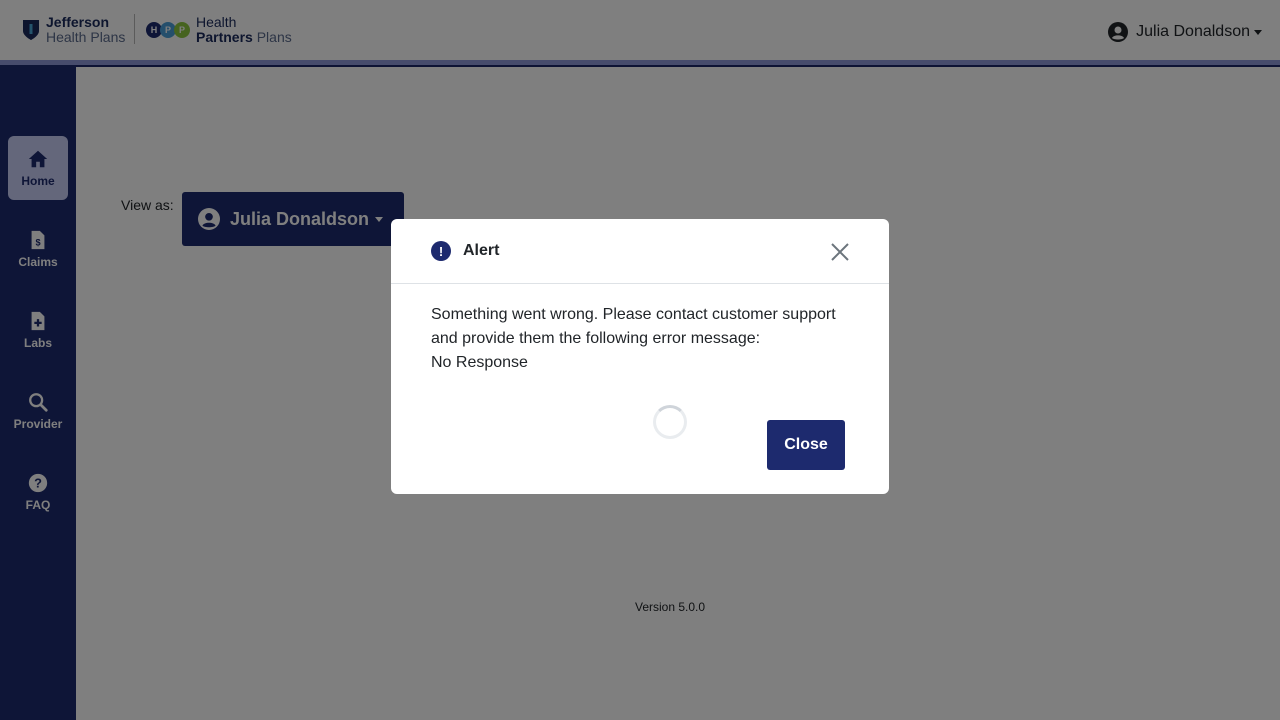  I want to click on error-detail: No Response, so click(479, 362).